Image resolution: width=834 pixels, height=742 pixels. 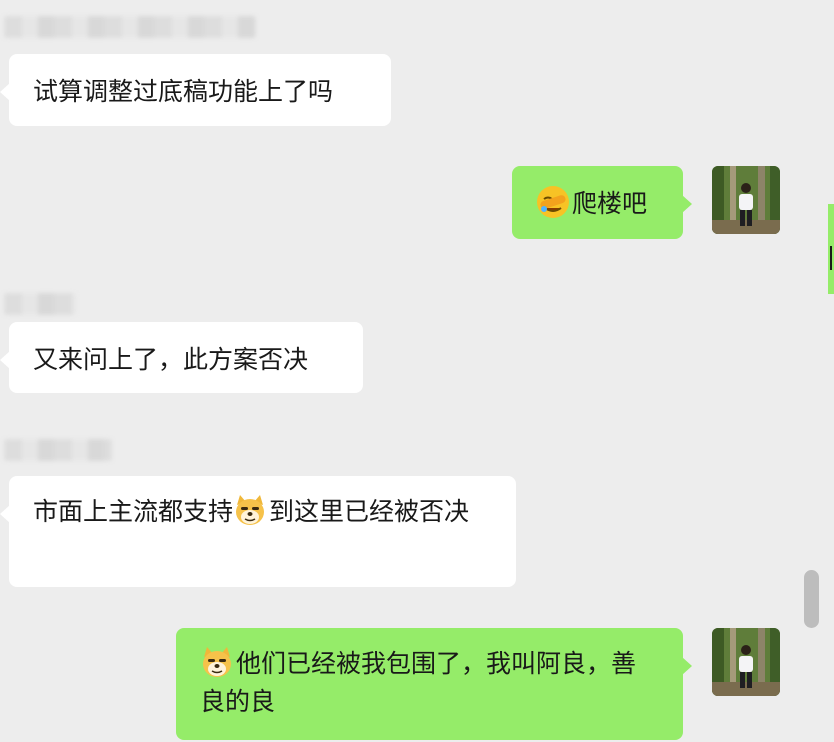 I want to click on message-bubble-incoming: 市面上主流都支持 到这里已经被否决, so click(x=258, y=531).